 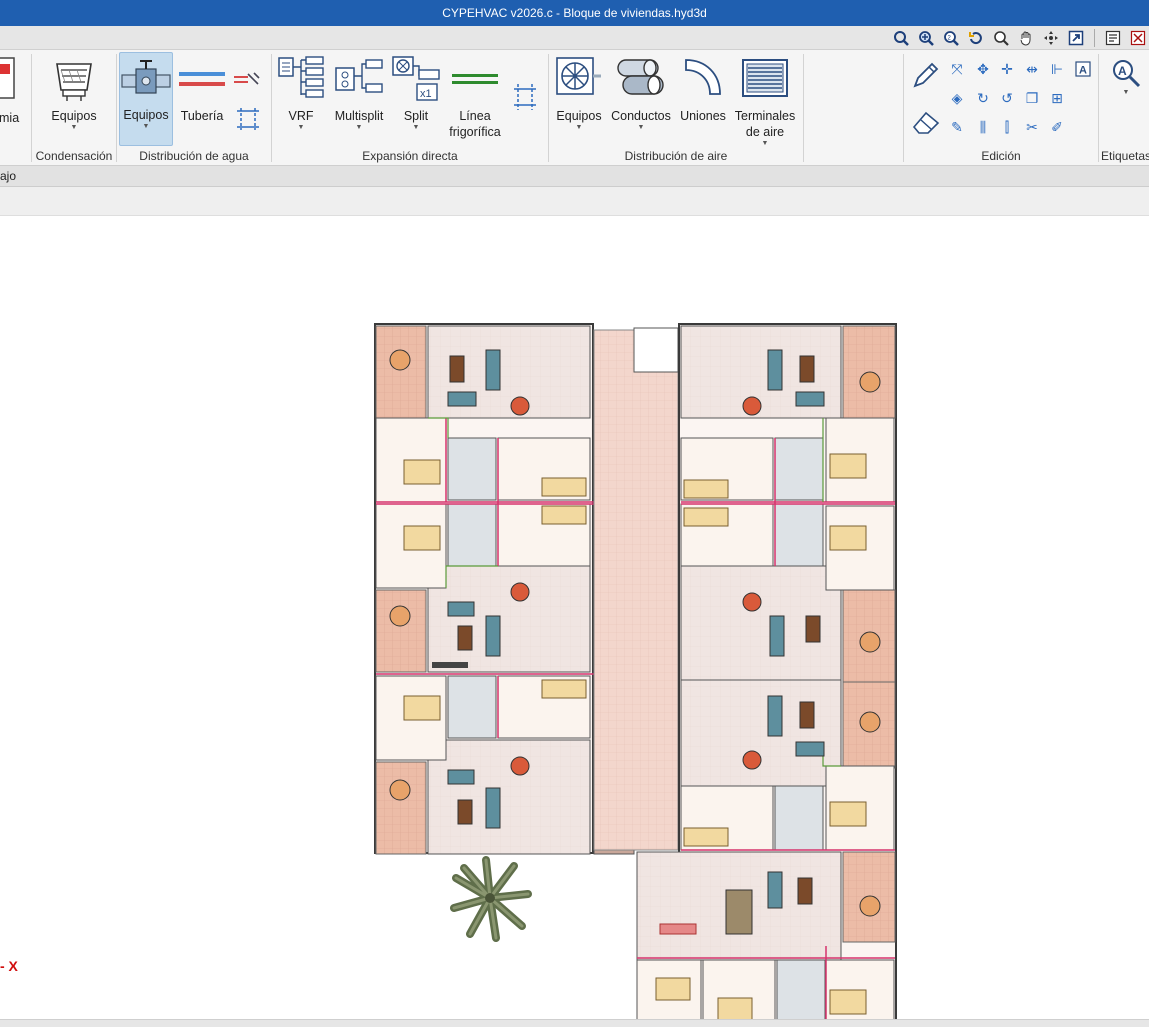 I want to click on unions-button: Uniones, so click(x=703, y=99).